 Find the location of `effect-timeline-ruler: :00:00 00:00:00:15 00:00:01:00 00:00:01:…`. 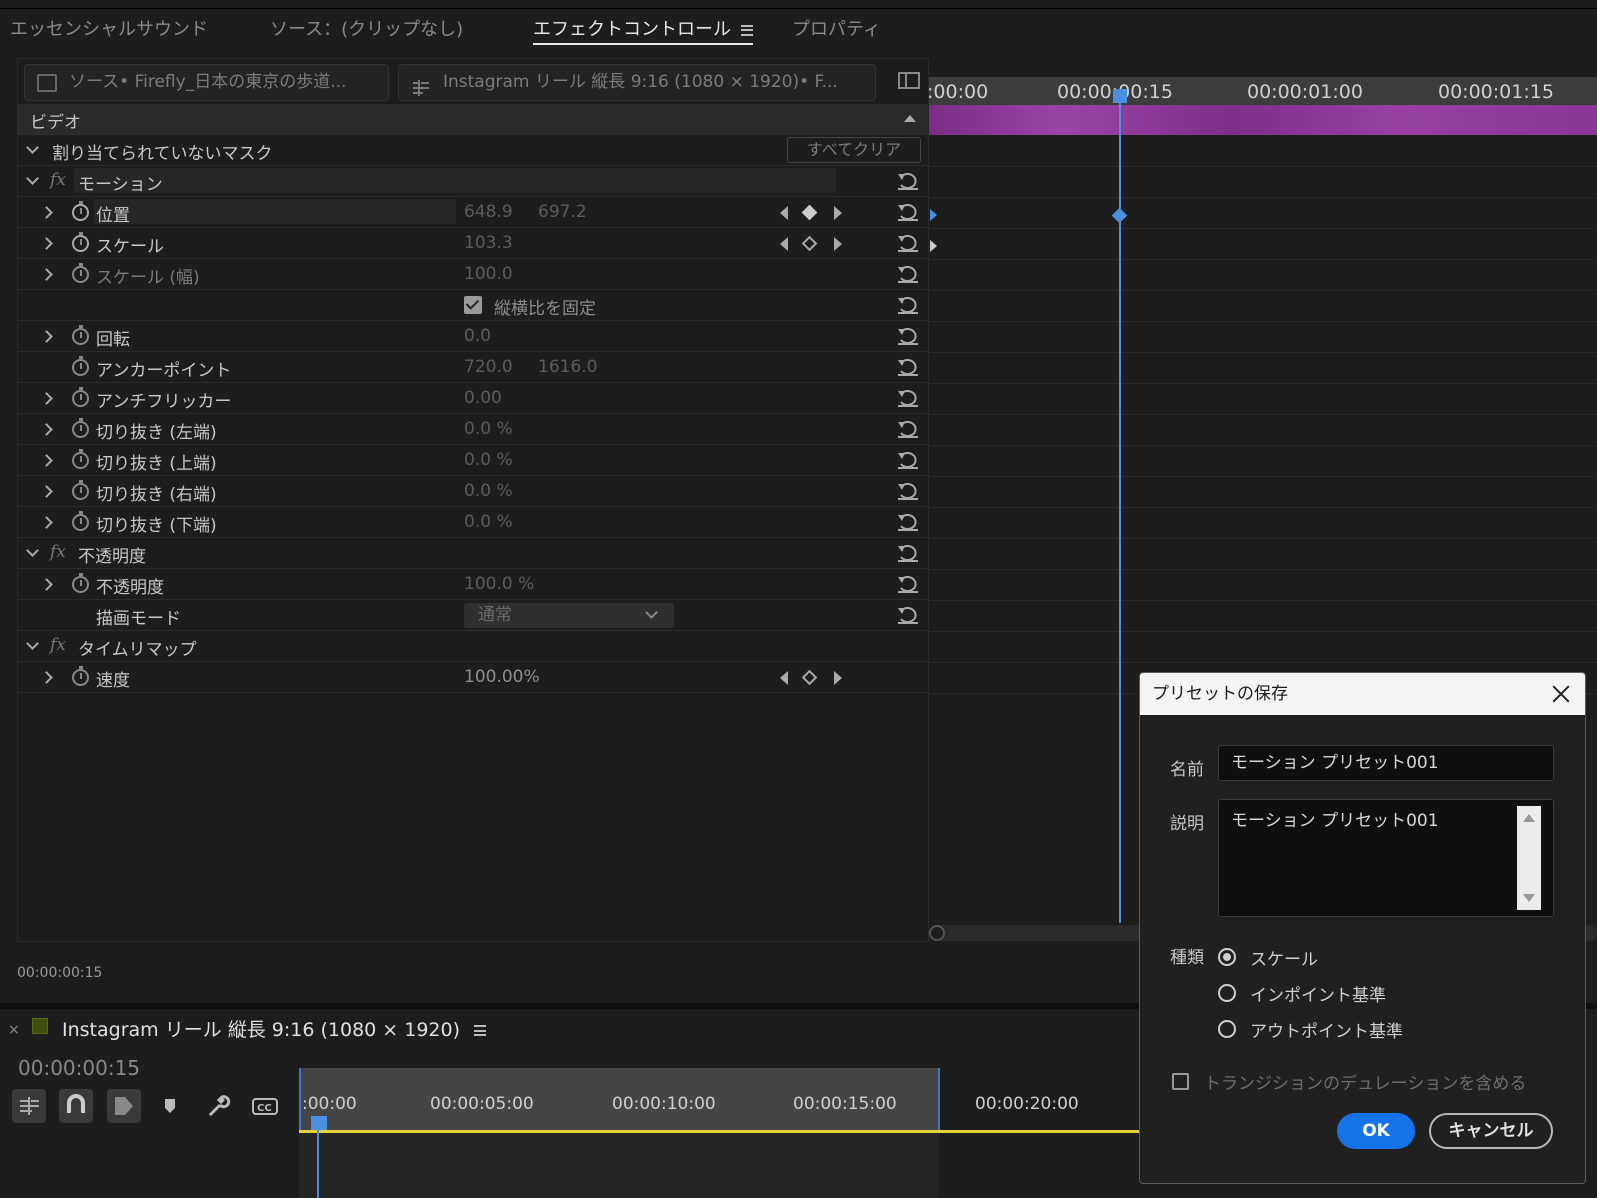

effect-timeline-ruler: :00:00 00:00:00:15 00:00:01:00 00:00:01:… is located at coordinates (1263, 91).